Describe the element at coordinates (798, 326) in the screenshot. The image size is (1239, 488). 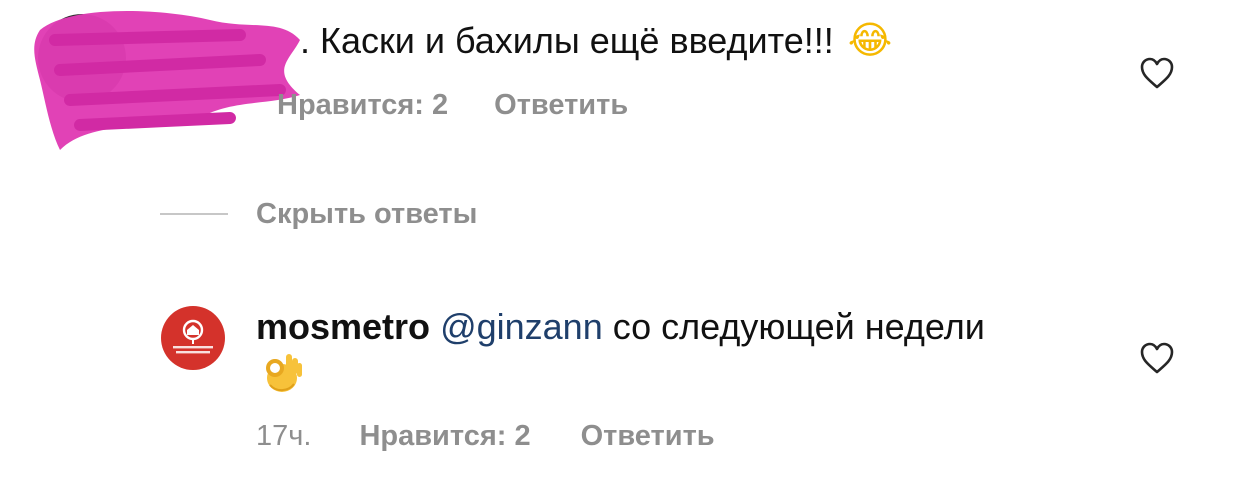
I see `reply-body: со следующей недели` at that location.